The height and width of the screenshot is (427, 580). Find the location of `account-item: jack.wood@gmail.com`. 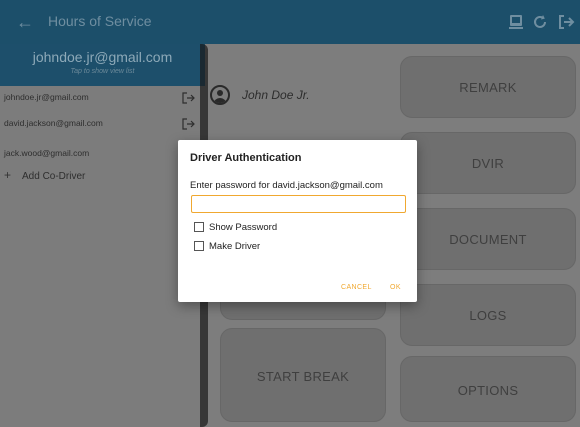

account-item: jack.wood@gmail.com is located at coordinates (102, 155).